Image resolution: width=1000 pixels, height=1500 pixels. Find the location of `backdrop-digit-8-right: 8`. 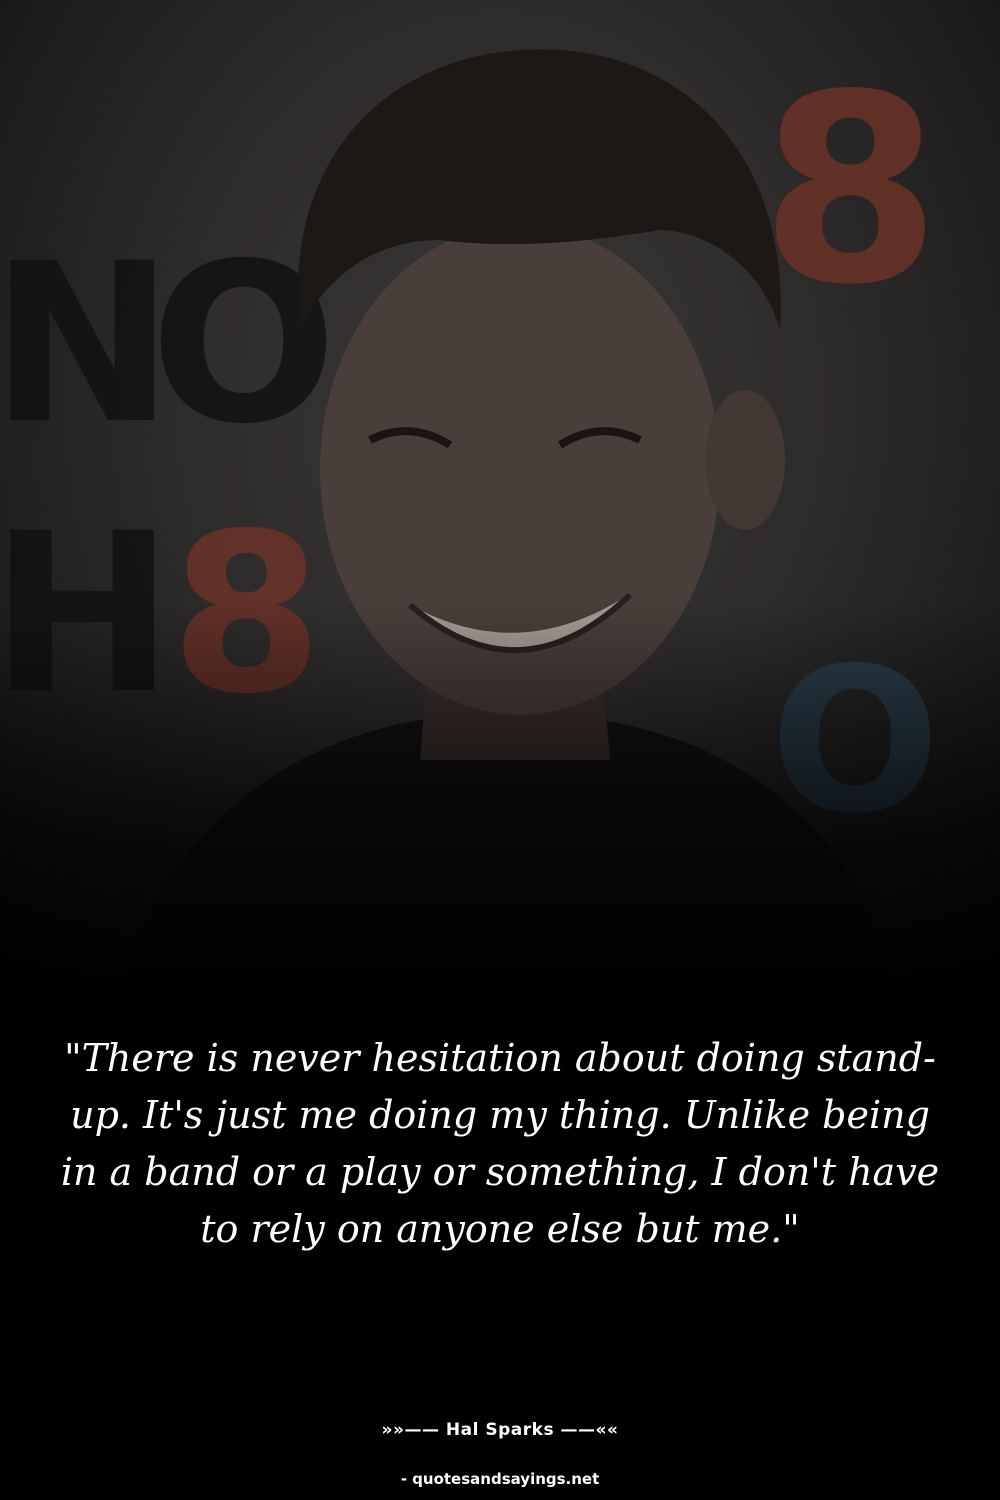

backdrop-digit-8-right: 8 is located at coordinates (850, 191).